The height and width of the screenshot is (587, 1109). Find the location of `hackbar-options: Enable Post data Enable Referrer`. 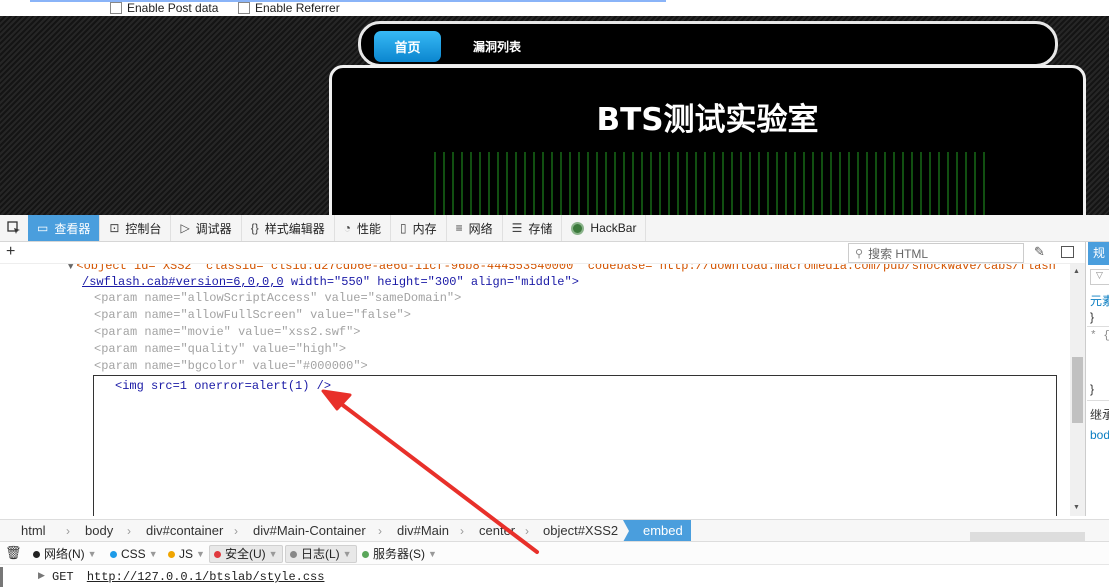

hackbar-options: Enable Post data Enable Referrer is located at coordinates (554, 8).